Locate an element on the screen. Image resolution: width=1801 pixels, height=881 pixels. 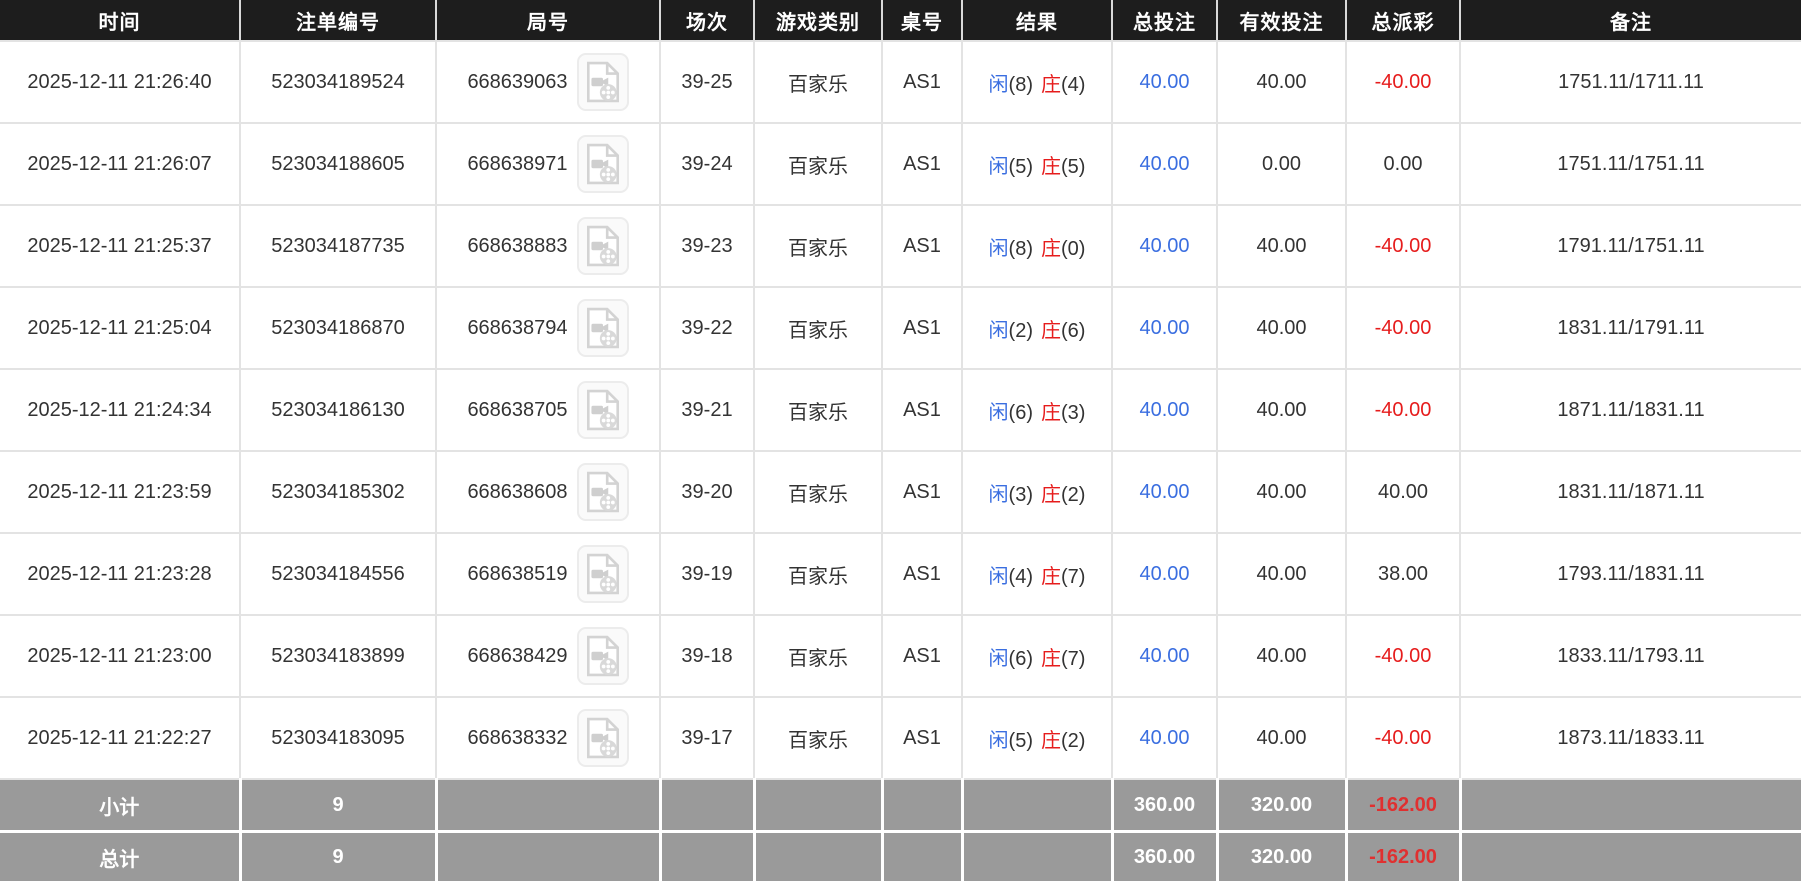
time-cell: 2025-12-11 21:24:34 is located at coordinates (120, 410).